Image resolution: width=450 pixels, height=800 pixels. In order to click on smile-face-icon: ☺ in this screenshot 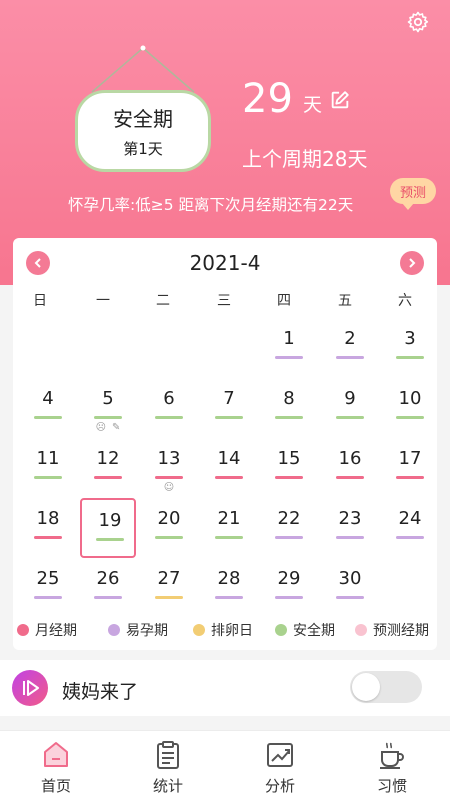, I will do `click(169, 487)`.